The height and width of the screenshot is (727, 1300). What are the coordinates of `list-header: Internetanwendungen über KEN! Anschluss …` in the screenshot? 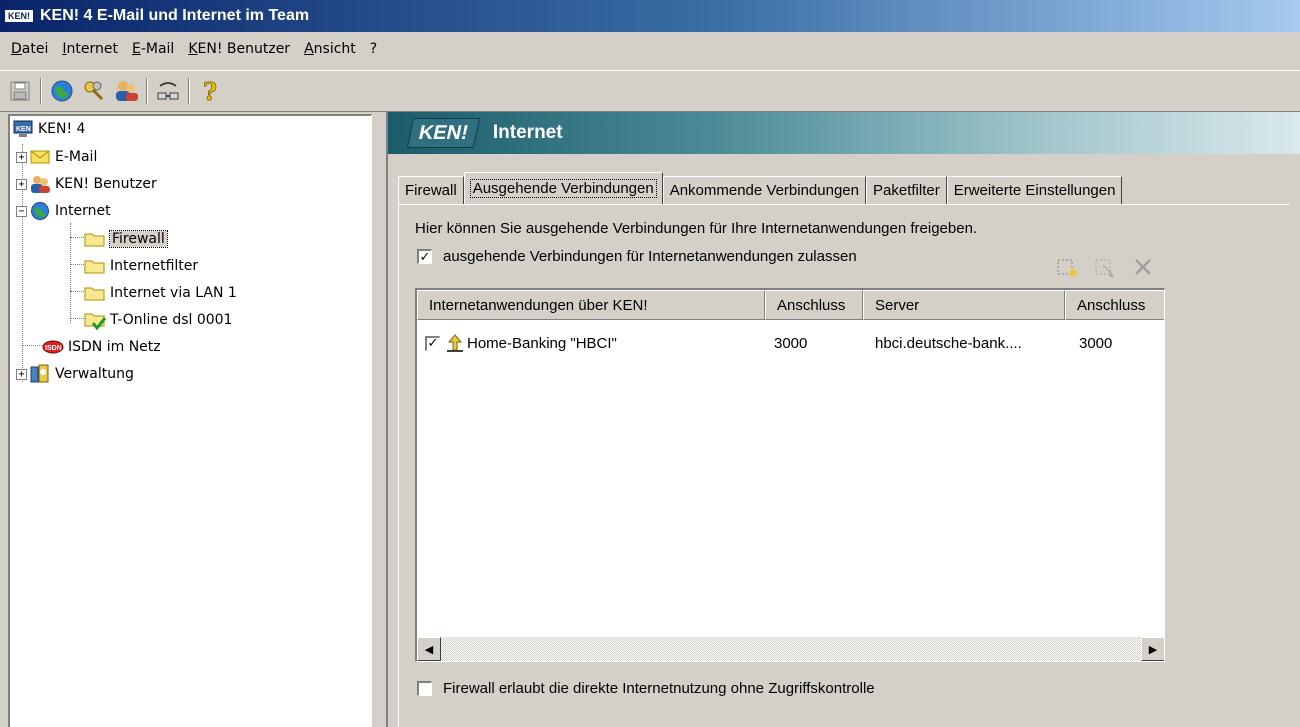 It's located at (790, 305).